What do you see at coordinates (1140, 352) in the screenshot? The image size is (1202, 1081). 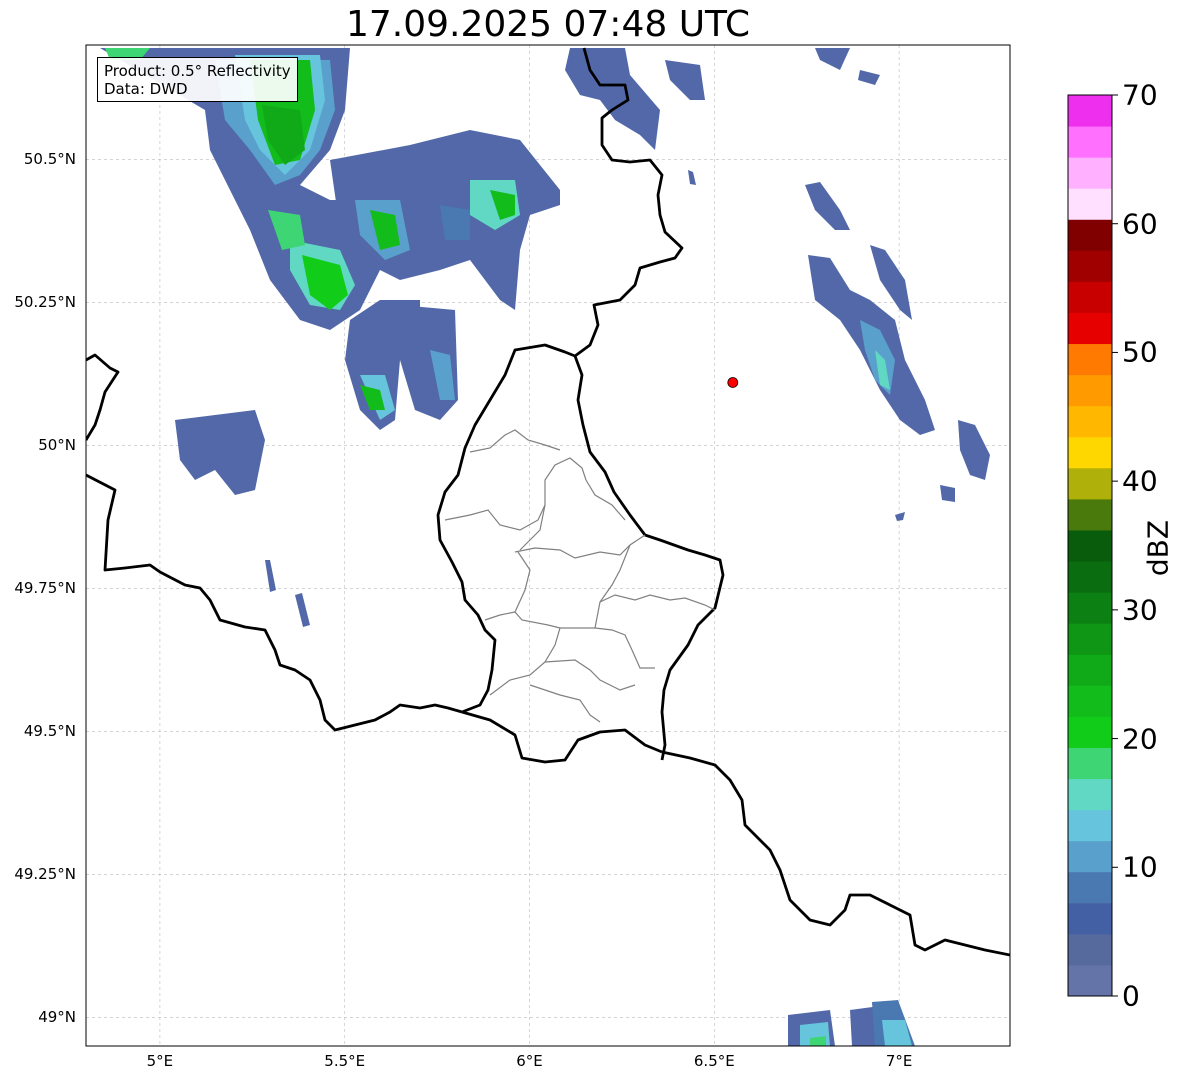 I see `colorbar-tick-label: 50` at bounding box center [1140, 352].